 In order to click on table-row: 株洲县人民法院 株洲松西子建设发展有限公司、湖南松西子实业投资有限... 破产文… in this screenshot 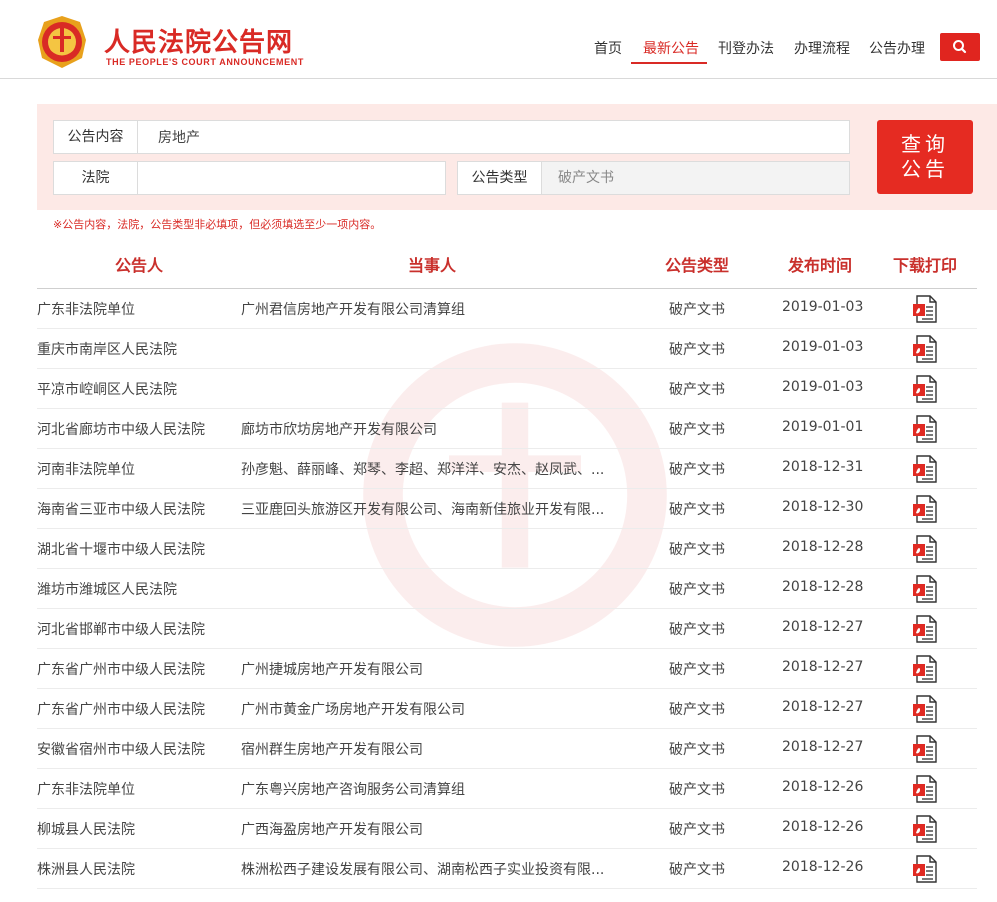, I will do `click(507, 869)`.